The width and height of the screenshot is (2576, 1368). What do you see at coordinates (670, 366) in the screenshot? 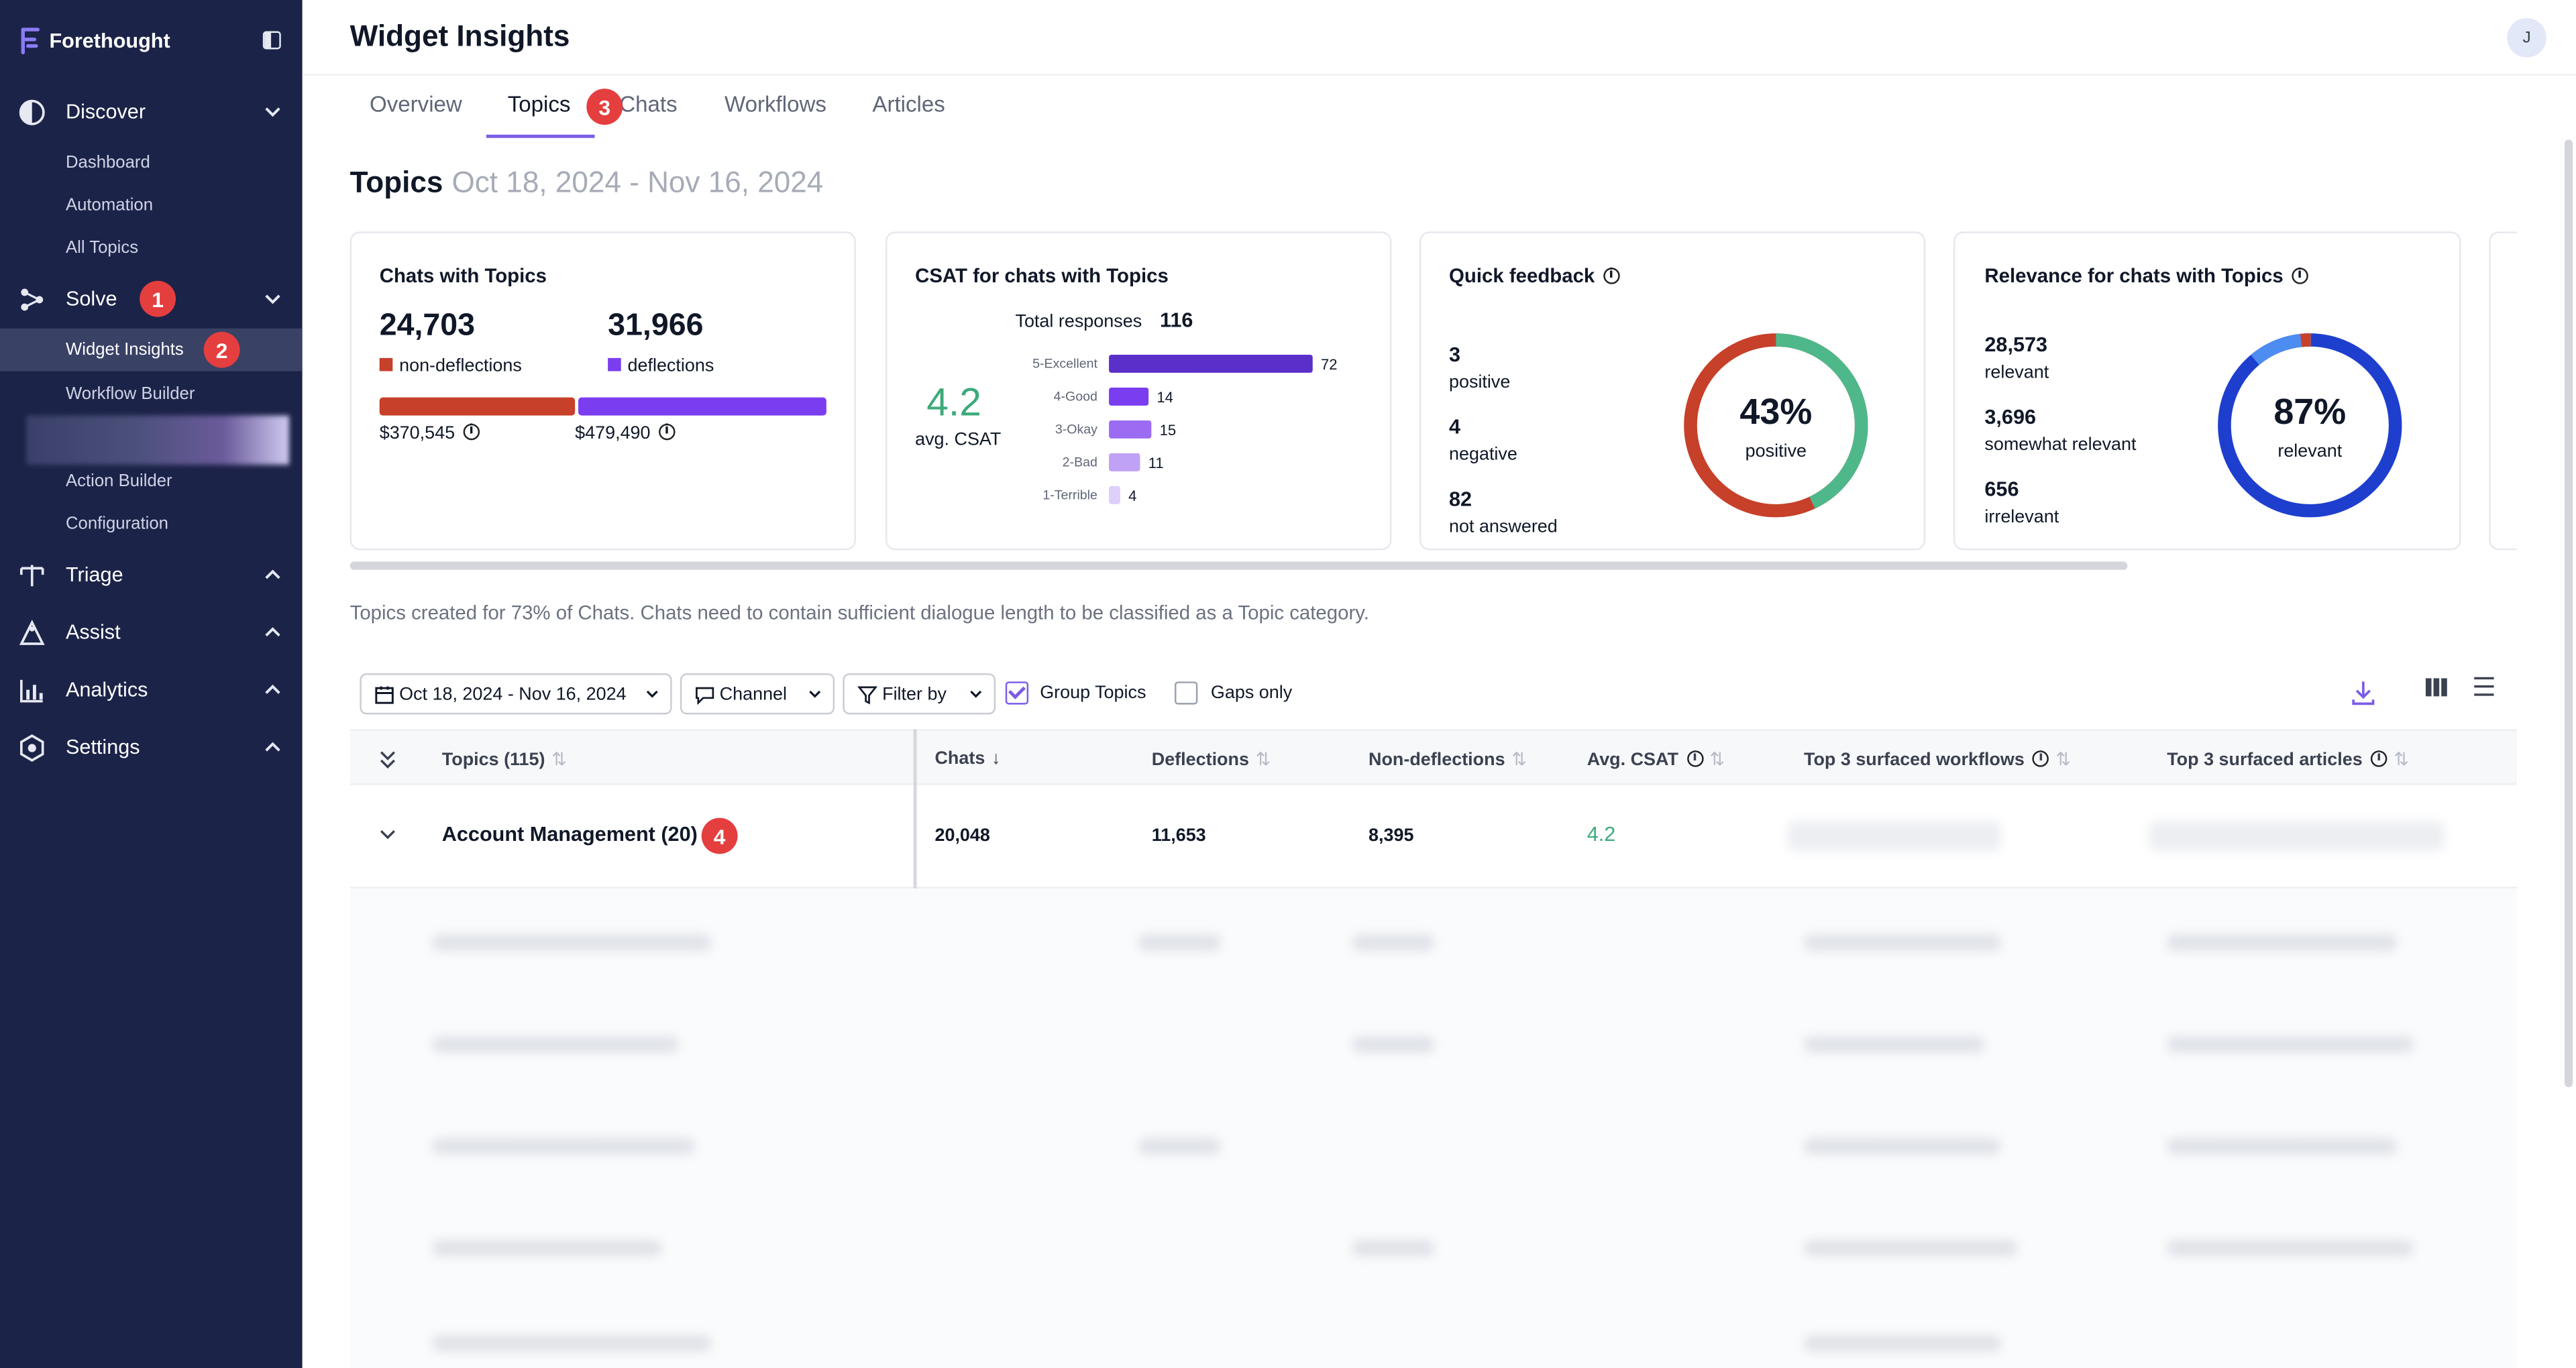
I see `legend-label: deflections` at bounding box center [670, 366].